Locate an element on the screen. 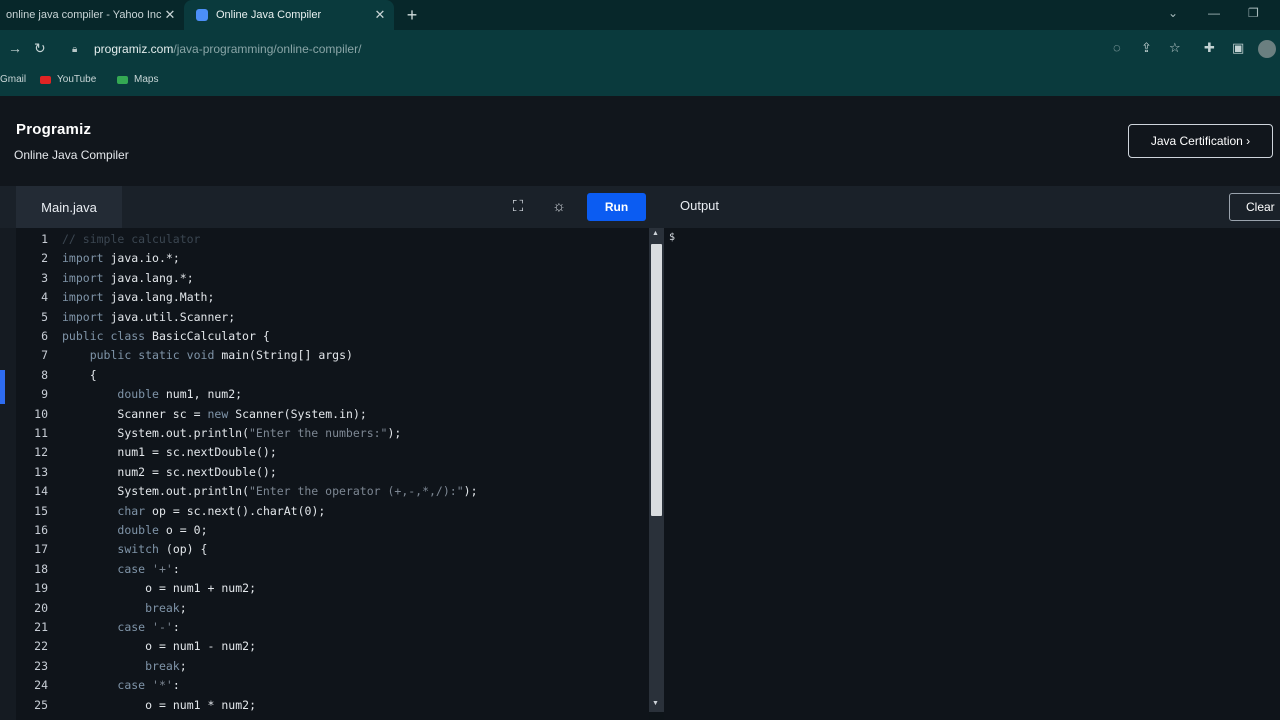 This screenshot has width=1280, height=720. code-line: 15 char op = sc.next().charAt(0); is located at coordinates (332, 511).